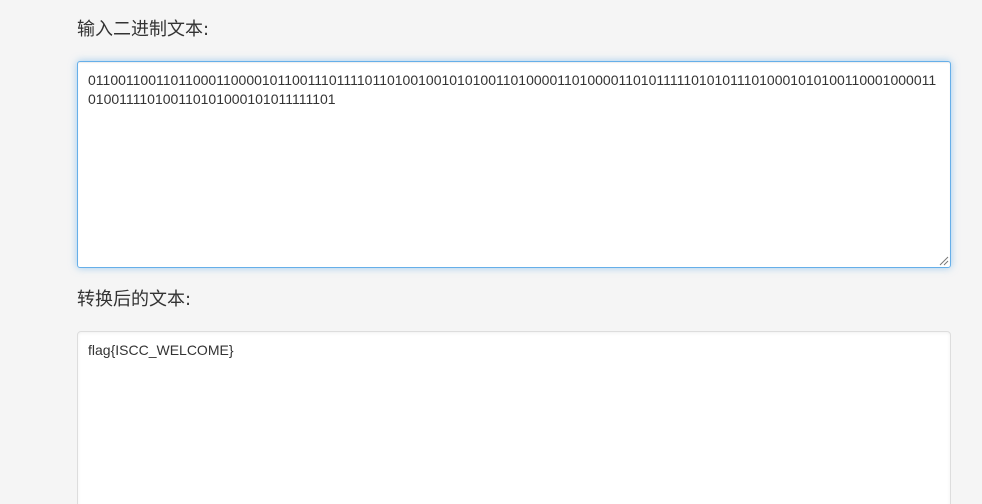 Image resolution: width=982 pixels, height=504 pixels. What do you see at coordinates (134, 299) in the screenshot?
I see `converted-text-label: 转换后的文本:` at bounding box center [134, 299].